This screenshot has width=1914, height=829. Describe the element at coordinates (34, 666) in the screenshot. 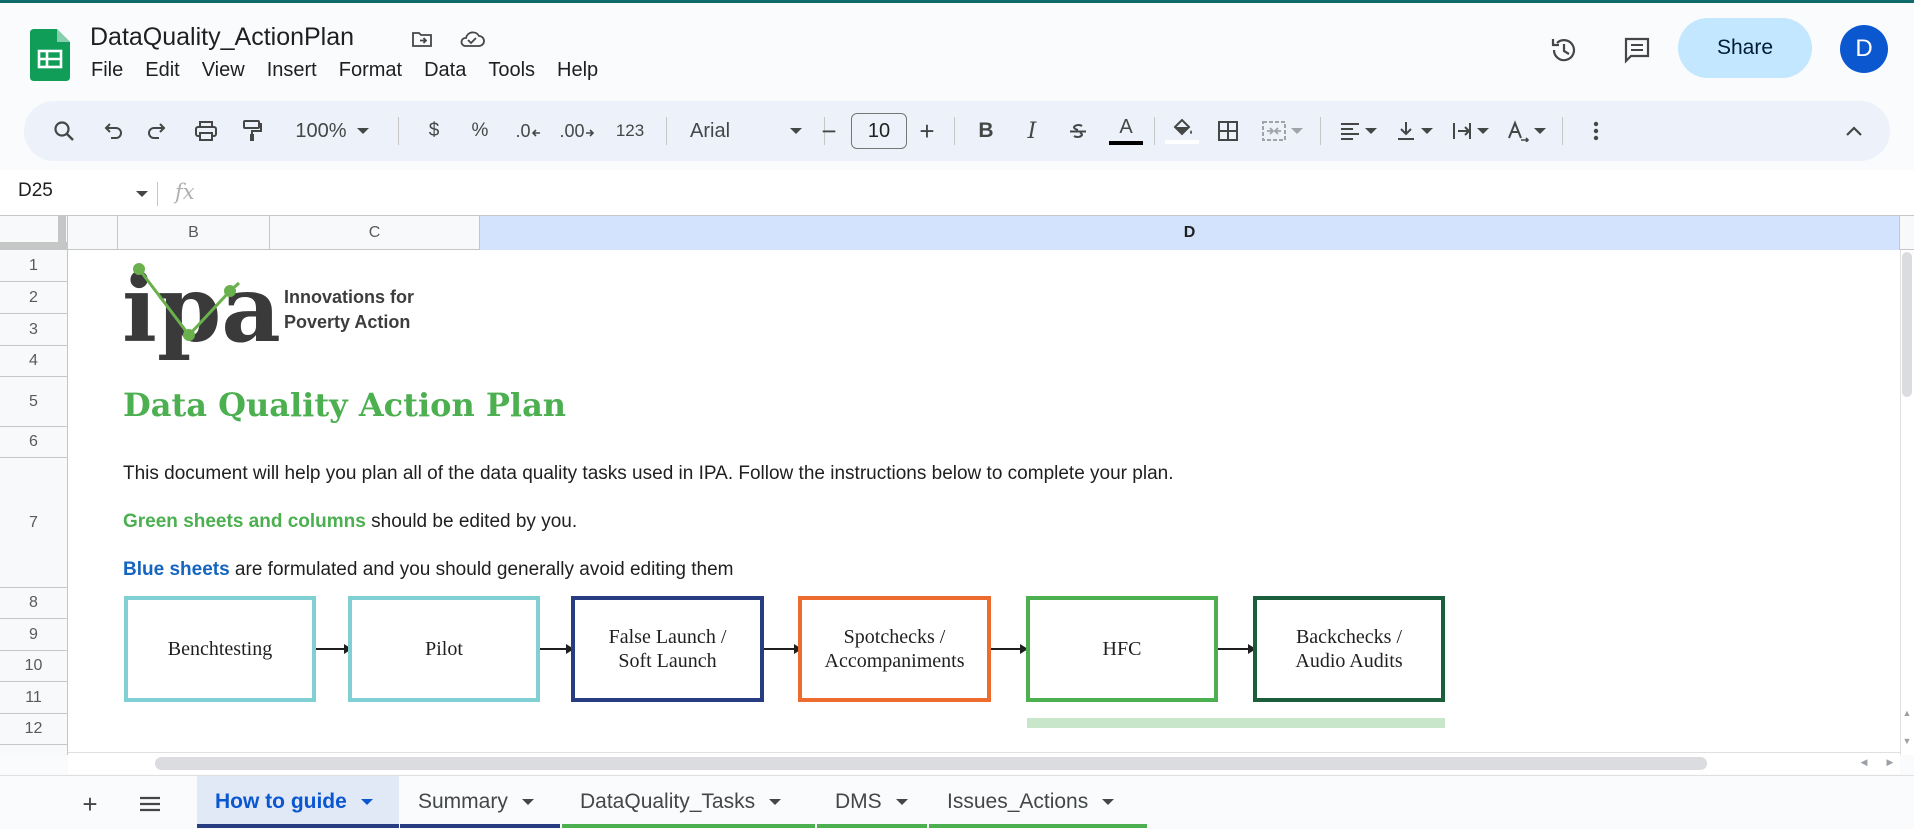

I see `row-header: 10` at that location.